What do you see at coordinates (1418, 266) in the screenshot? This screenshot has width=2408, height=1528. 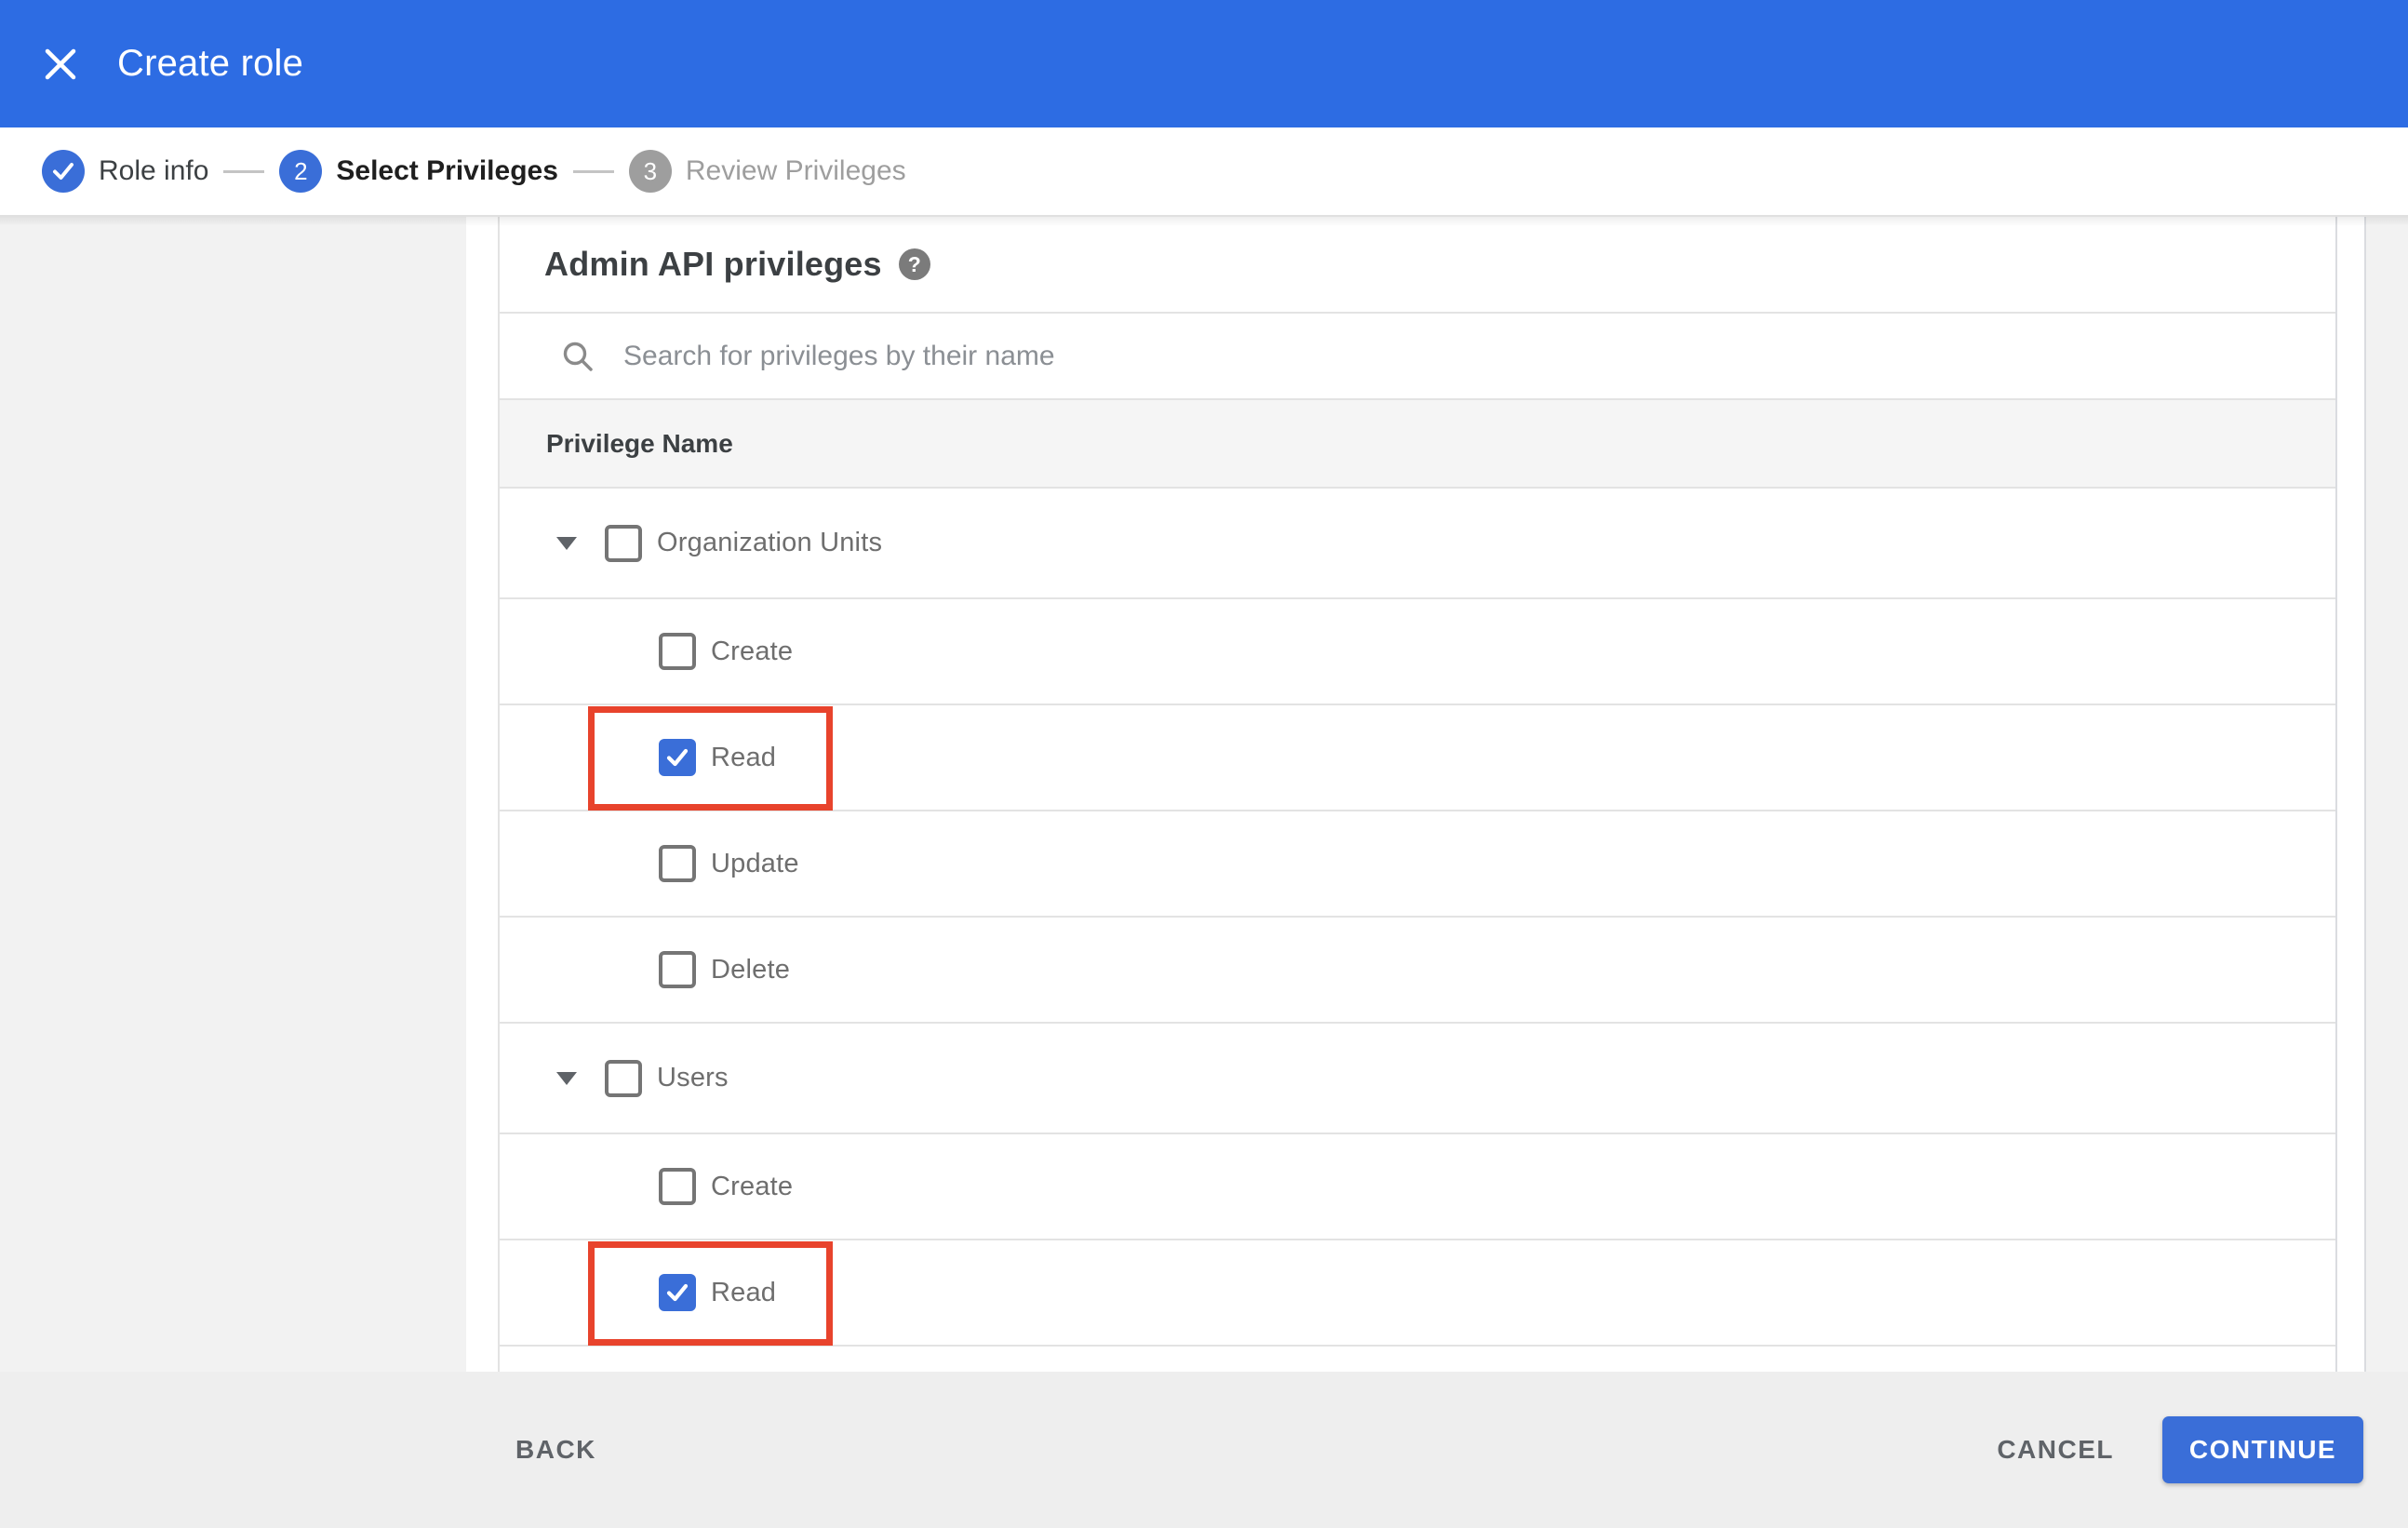 I see `card-heading-row: Admin API privileges ?` at bounding box center [1418, 266].